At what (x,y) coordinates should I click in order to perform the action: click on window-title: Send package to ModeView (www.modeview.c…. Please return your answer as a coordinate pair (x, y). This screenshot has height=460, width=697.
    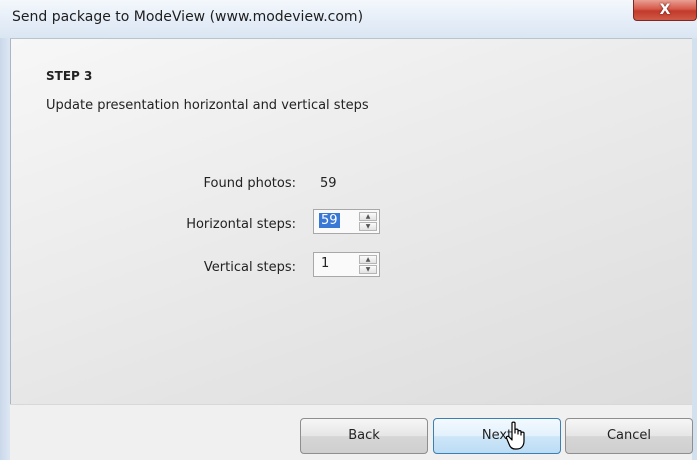
    Looking at the image, I should click on (188, 17).